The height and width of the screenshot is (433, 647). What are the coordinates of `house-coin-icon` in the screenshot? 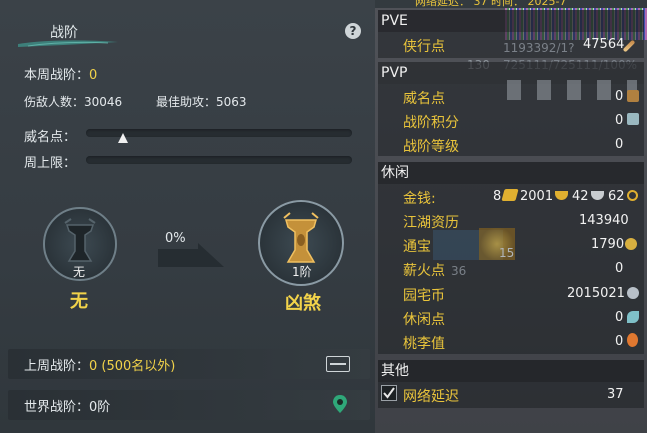 It's located at (633, 293).